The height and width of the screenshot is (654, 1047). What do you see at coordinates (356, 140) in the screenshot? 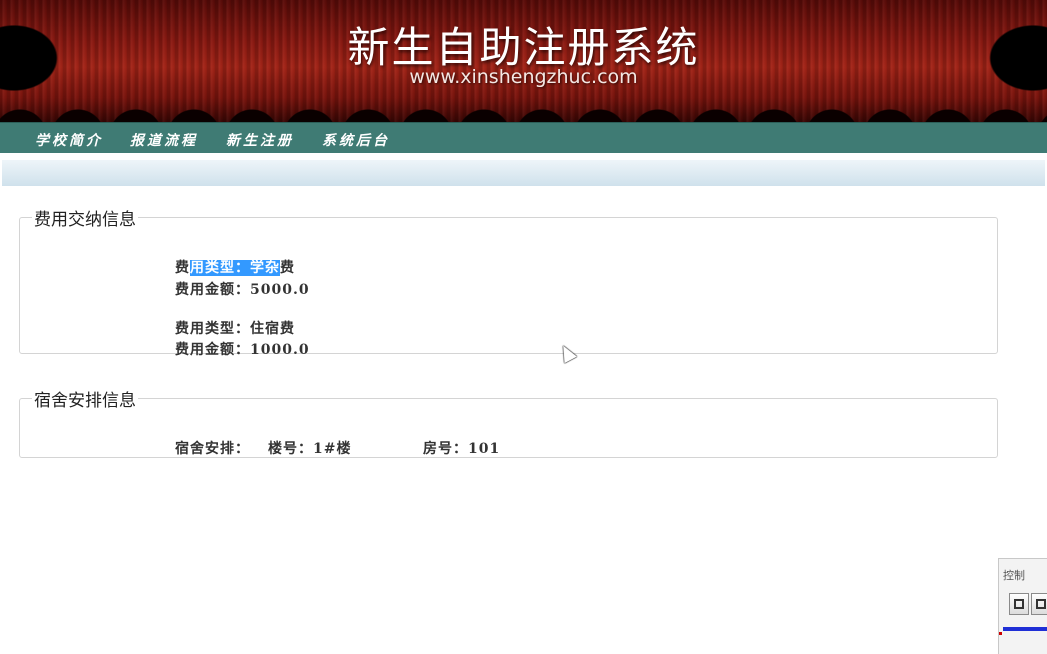
I see `nav-item-admin: 系统后台` at bounding box center [356, 140].